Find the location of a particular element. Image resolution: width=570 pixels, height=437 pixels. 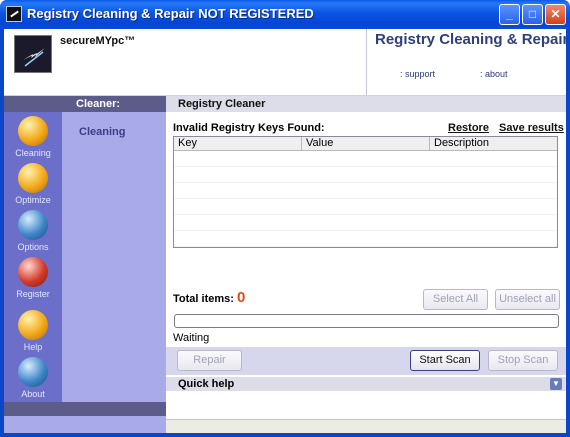

column-header-value: Value is located at coordinates (366, 144).